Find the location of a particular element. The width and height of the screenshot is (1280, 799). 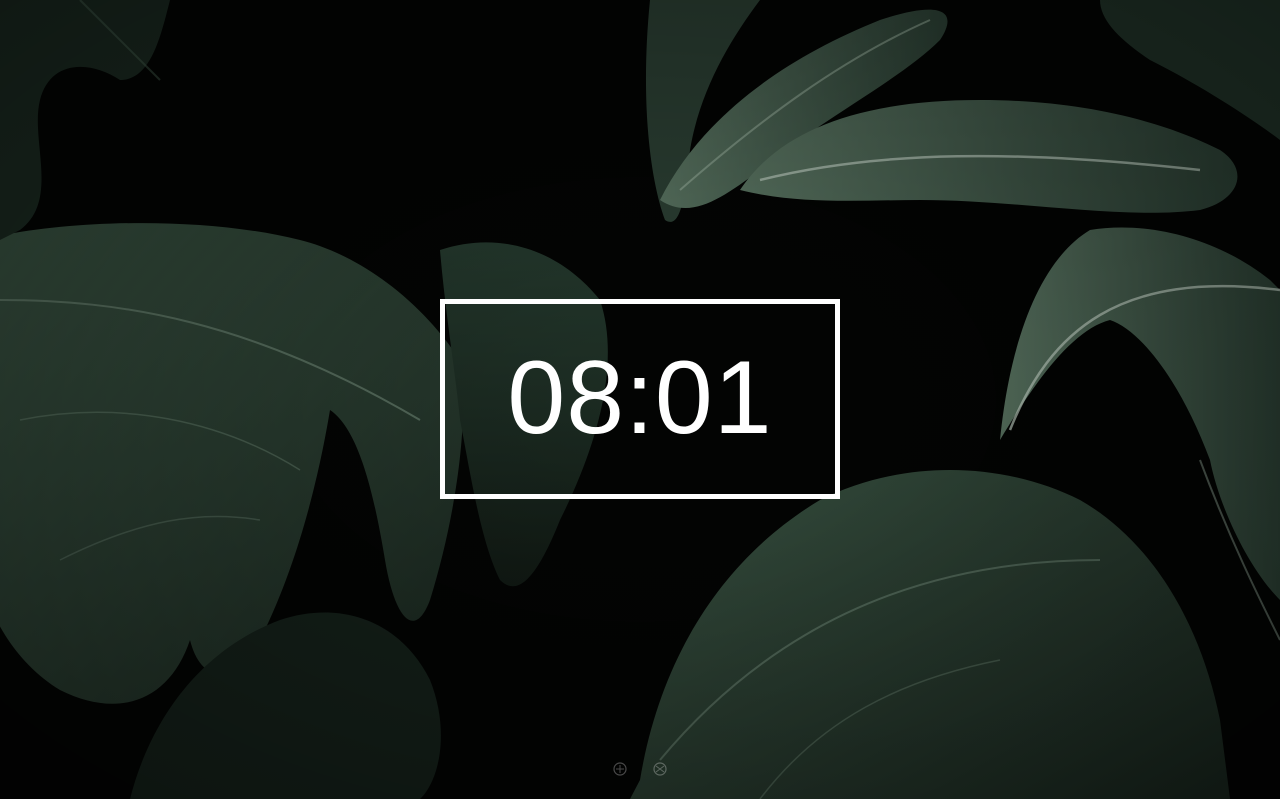

clock-time: 08:01 is located at coordinates (640, 398).